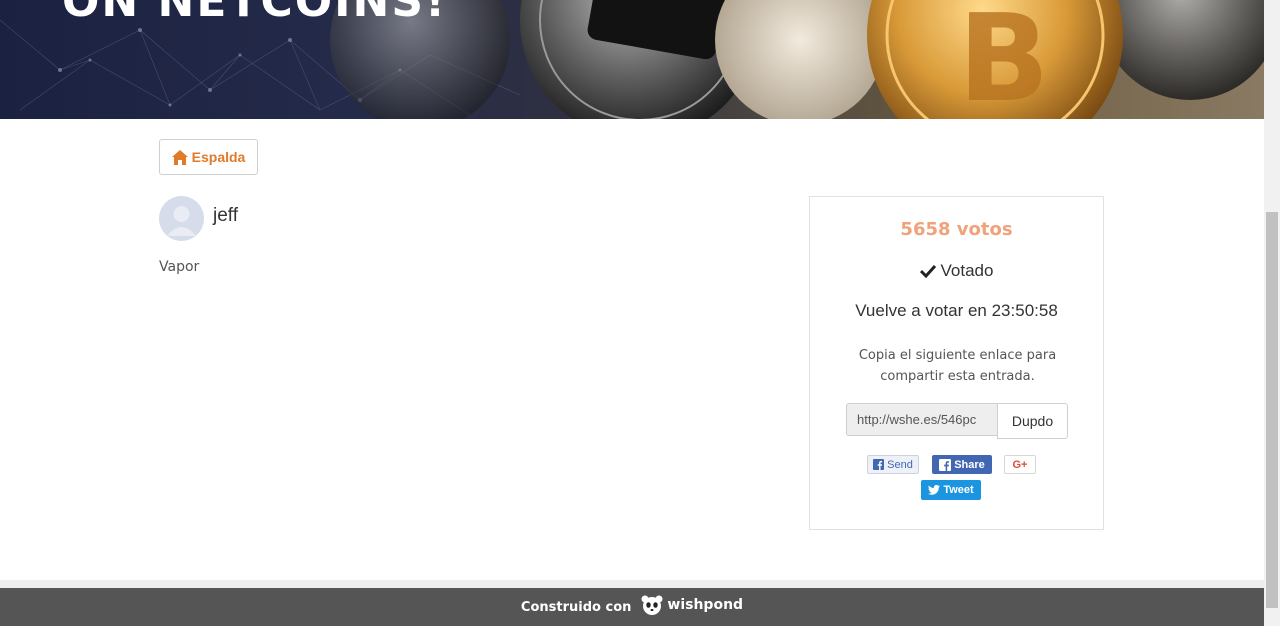 Image resolution: width=1280 pixels, height=626 pixels. Describe the element at coordinates (255, 13) in the screenshot. I see `hero-title: ON NETCOINS!` at that location.